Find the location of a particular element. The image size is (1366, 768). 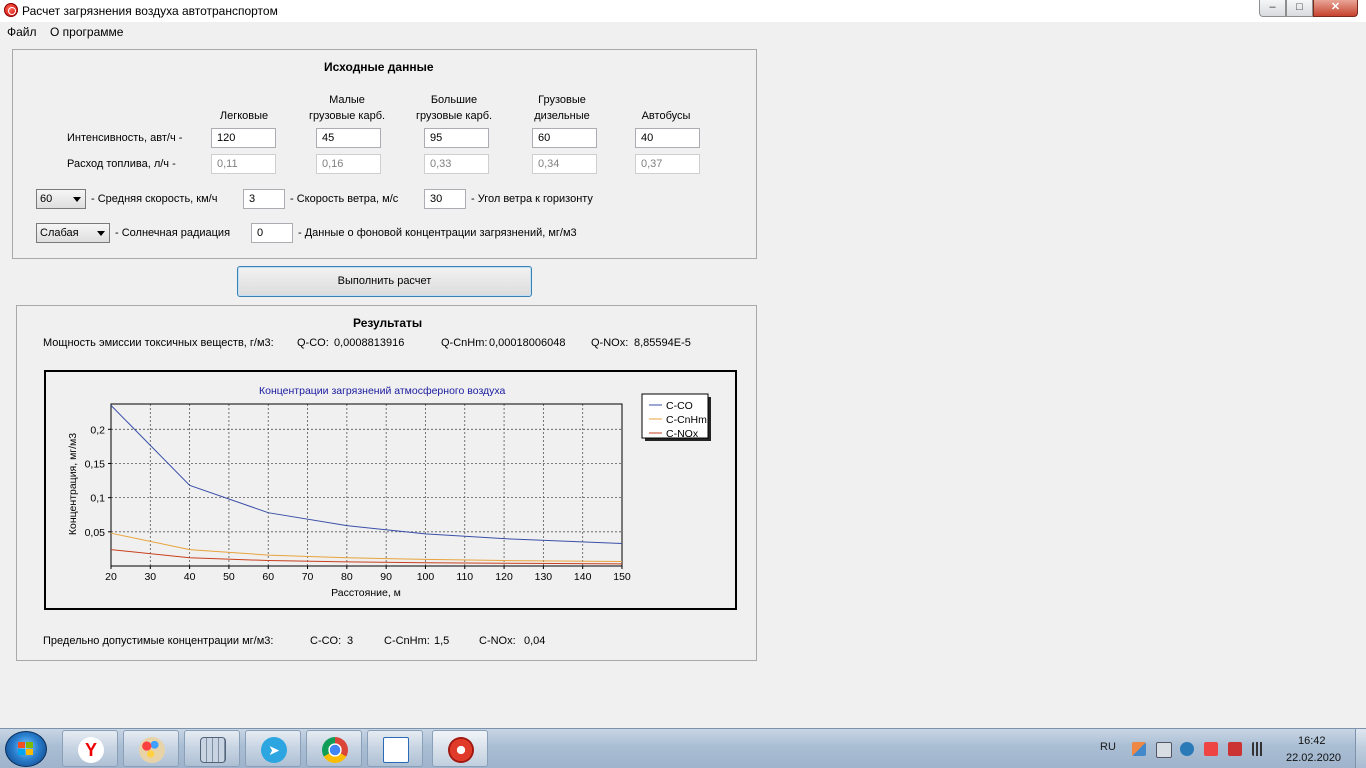

maximize-button: □ is located at coordinates (1299, 8).